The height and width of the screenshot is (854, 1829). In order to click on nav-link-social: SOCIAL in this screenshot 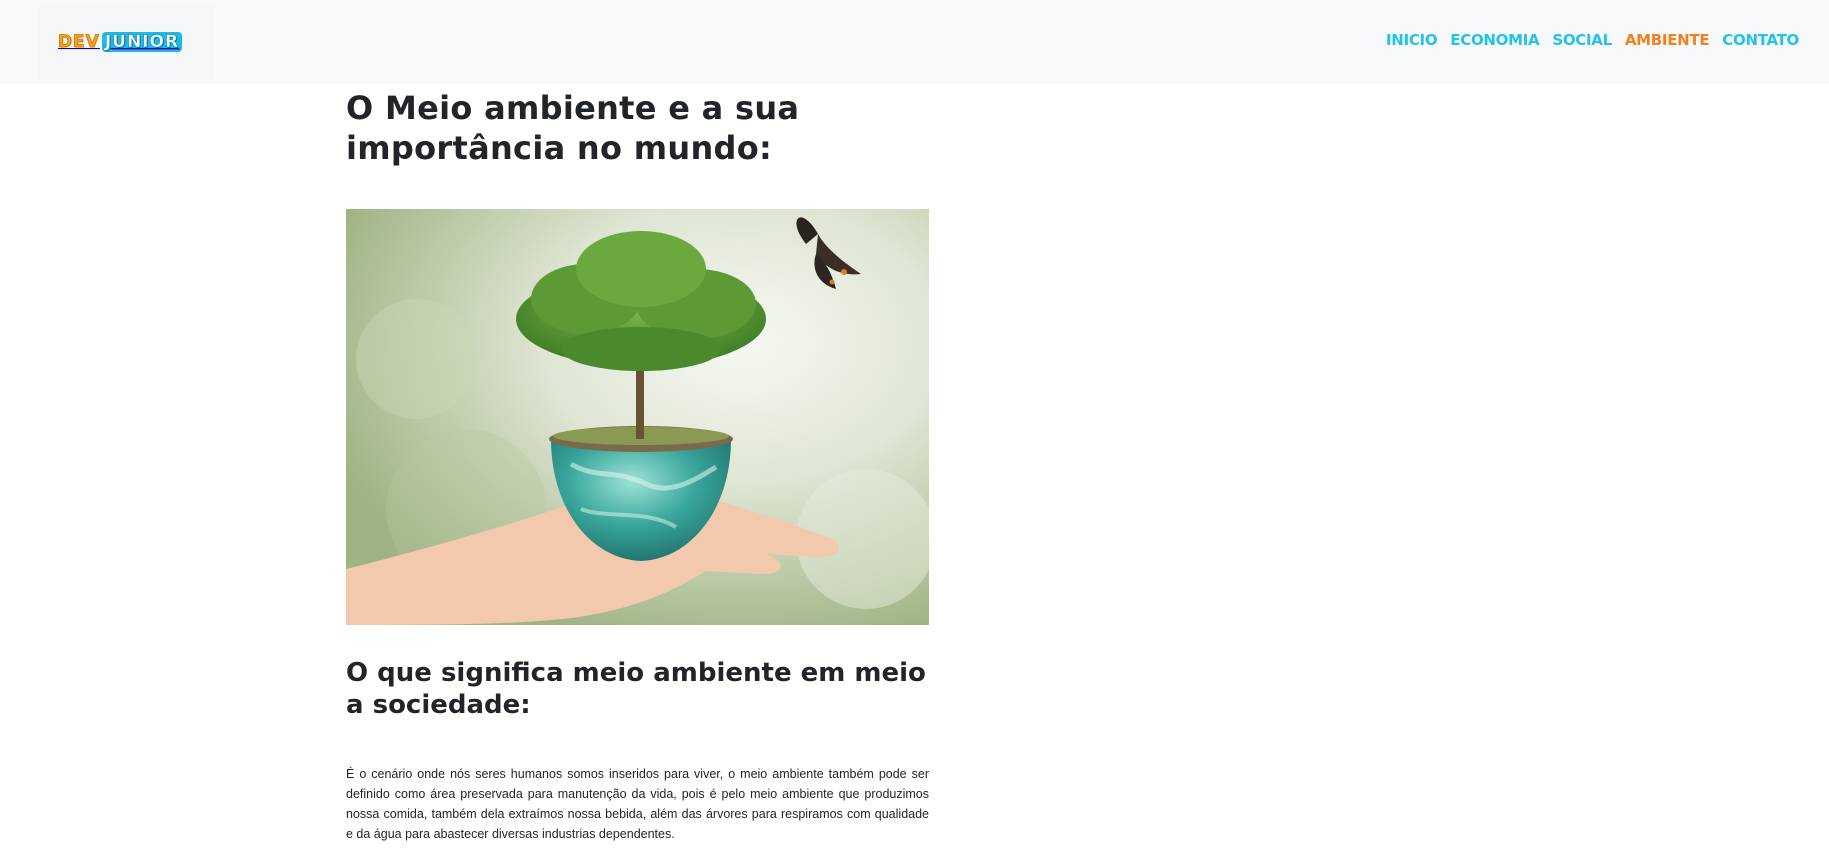, I will do `click(1582, 40)`.